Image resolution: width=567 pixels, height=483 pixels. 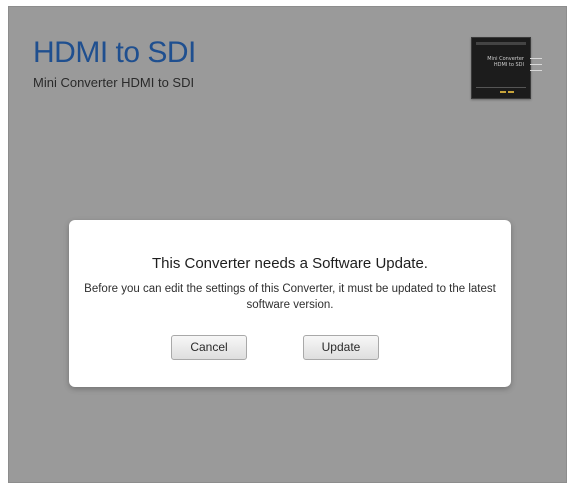 What do you see at coordinates (290, 263) in the screenshot?
I see `dialog-title: This Converter needs a Software Update.` at bounding box center [290, 263].